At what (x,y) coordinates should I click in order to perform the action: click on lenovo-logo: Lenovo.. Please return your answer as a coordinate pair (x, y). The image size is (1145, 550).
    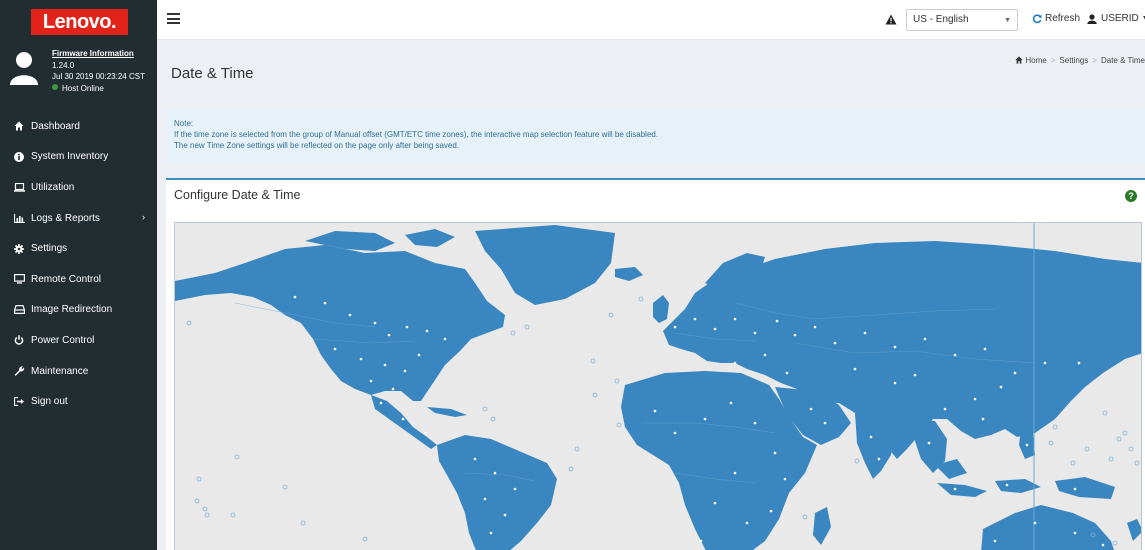
    Looking at the image, I should click on (79, 22).